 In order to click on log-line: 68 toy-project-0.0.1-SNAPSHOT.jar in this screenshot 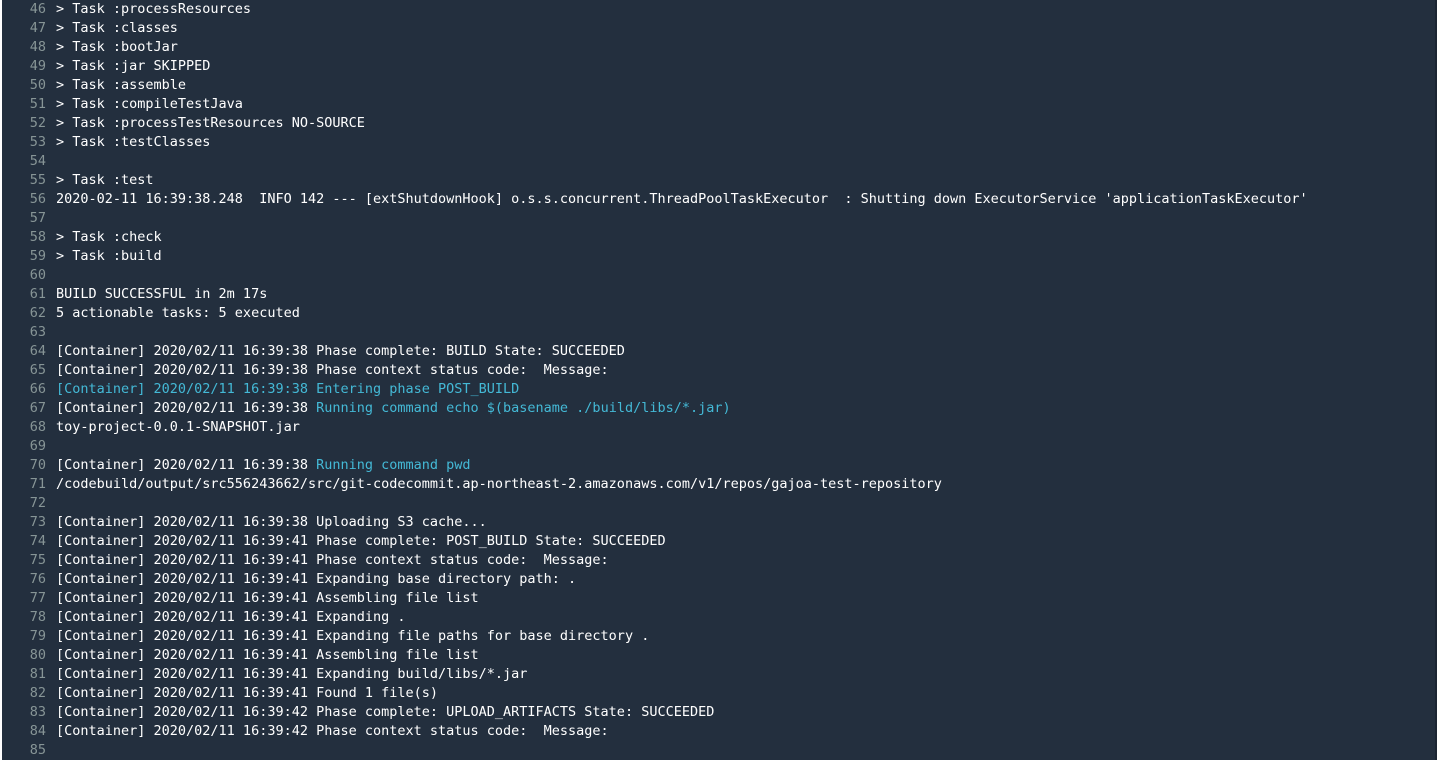, I will do `click(719, 427)`.